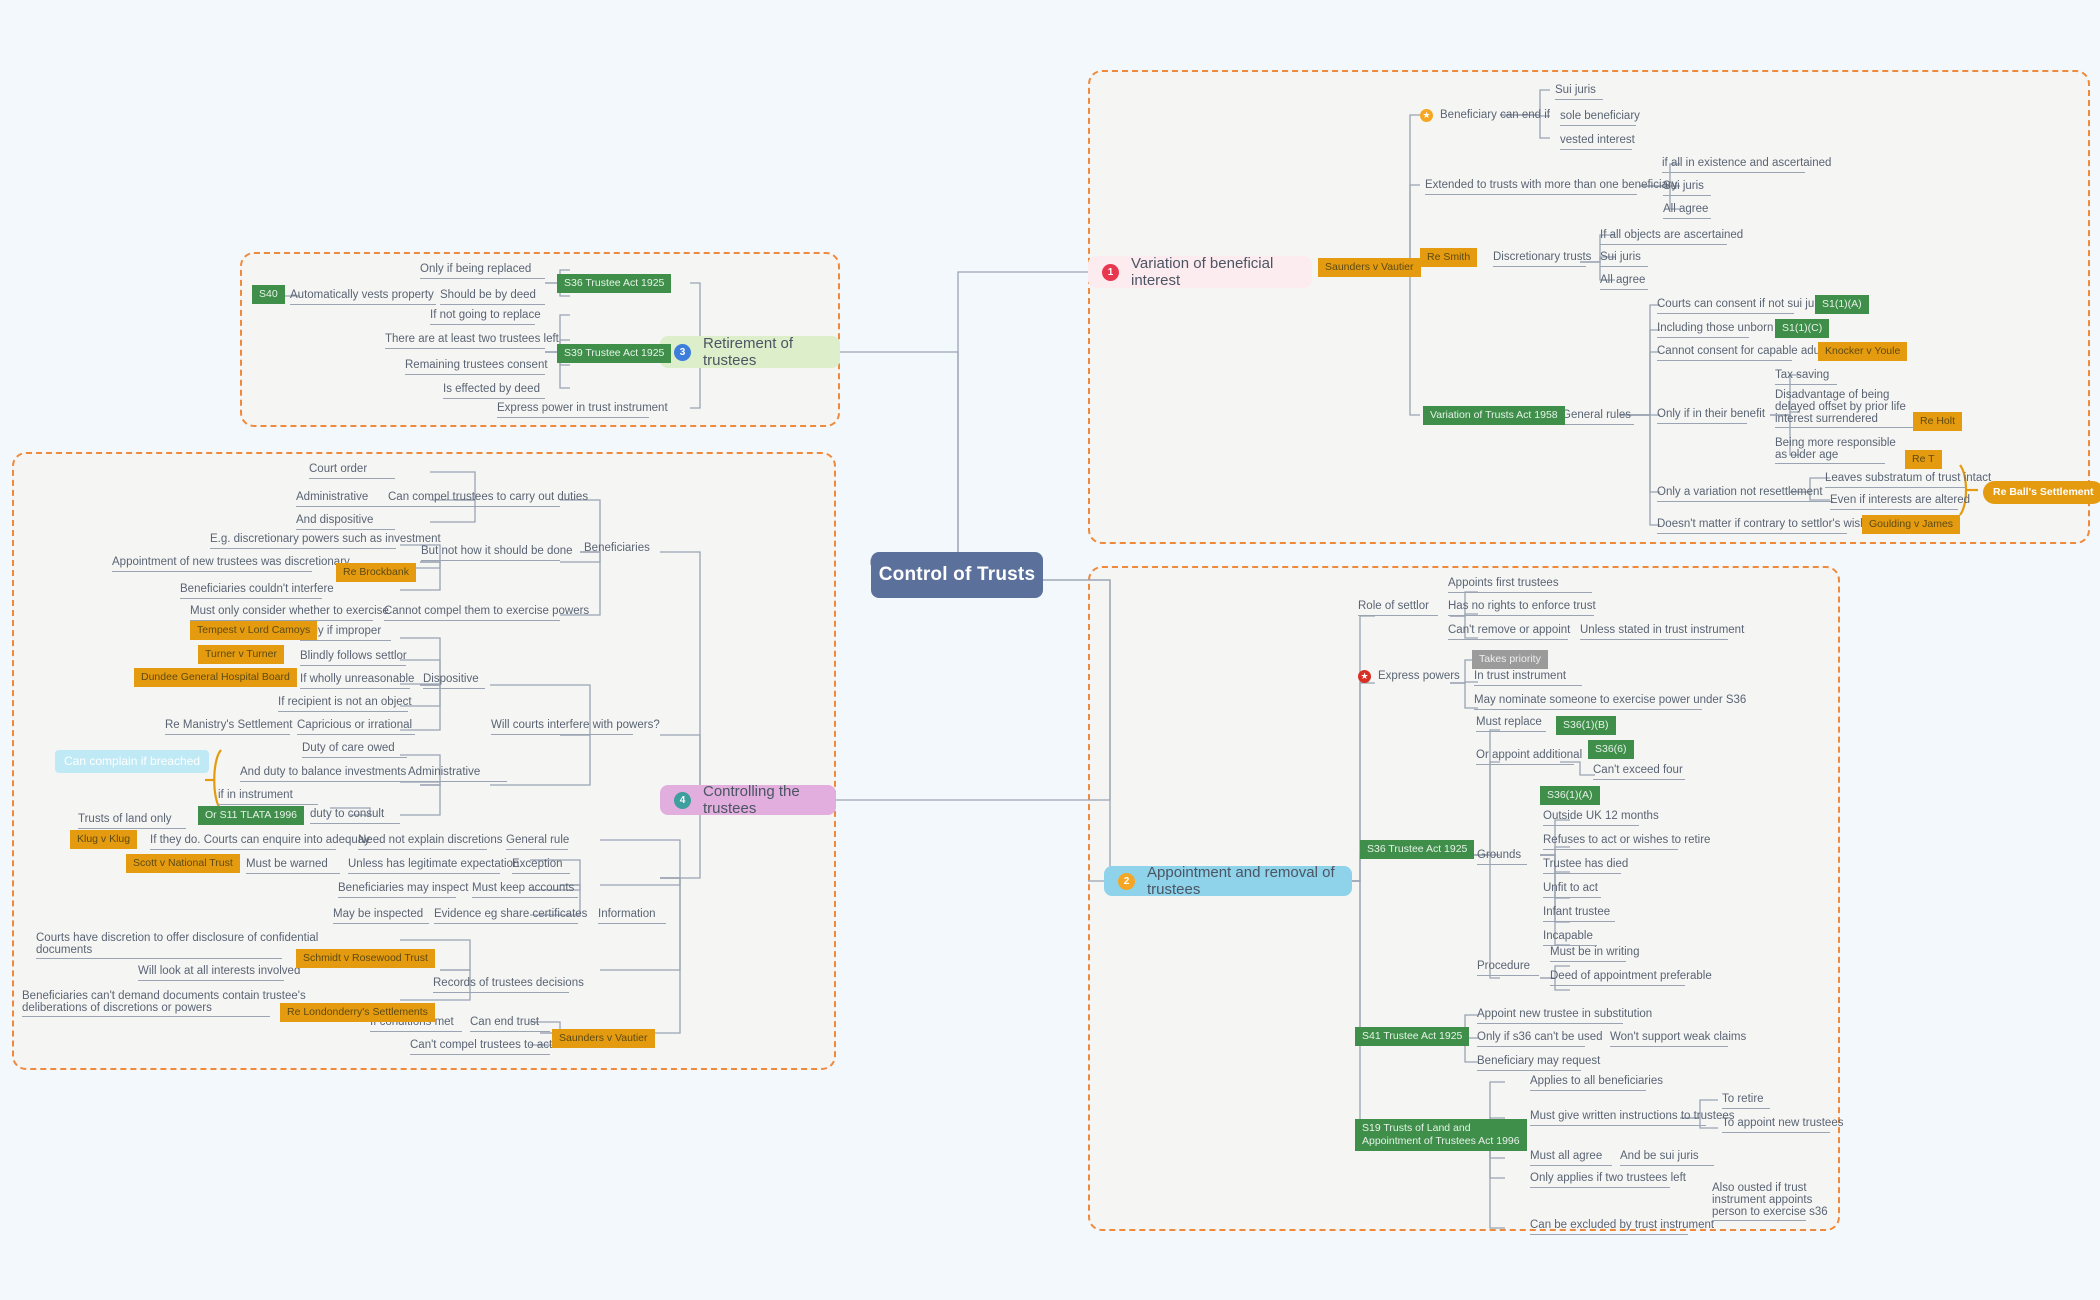  Describe the element at coordinates (582, 410) in the screenshot. I see `node-retirement-7: Express power in trust instrument` at that location.